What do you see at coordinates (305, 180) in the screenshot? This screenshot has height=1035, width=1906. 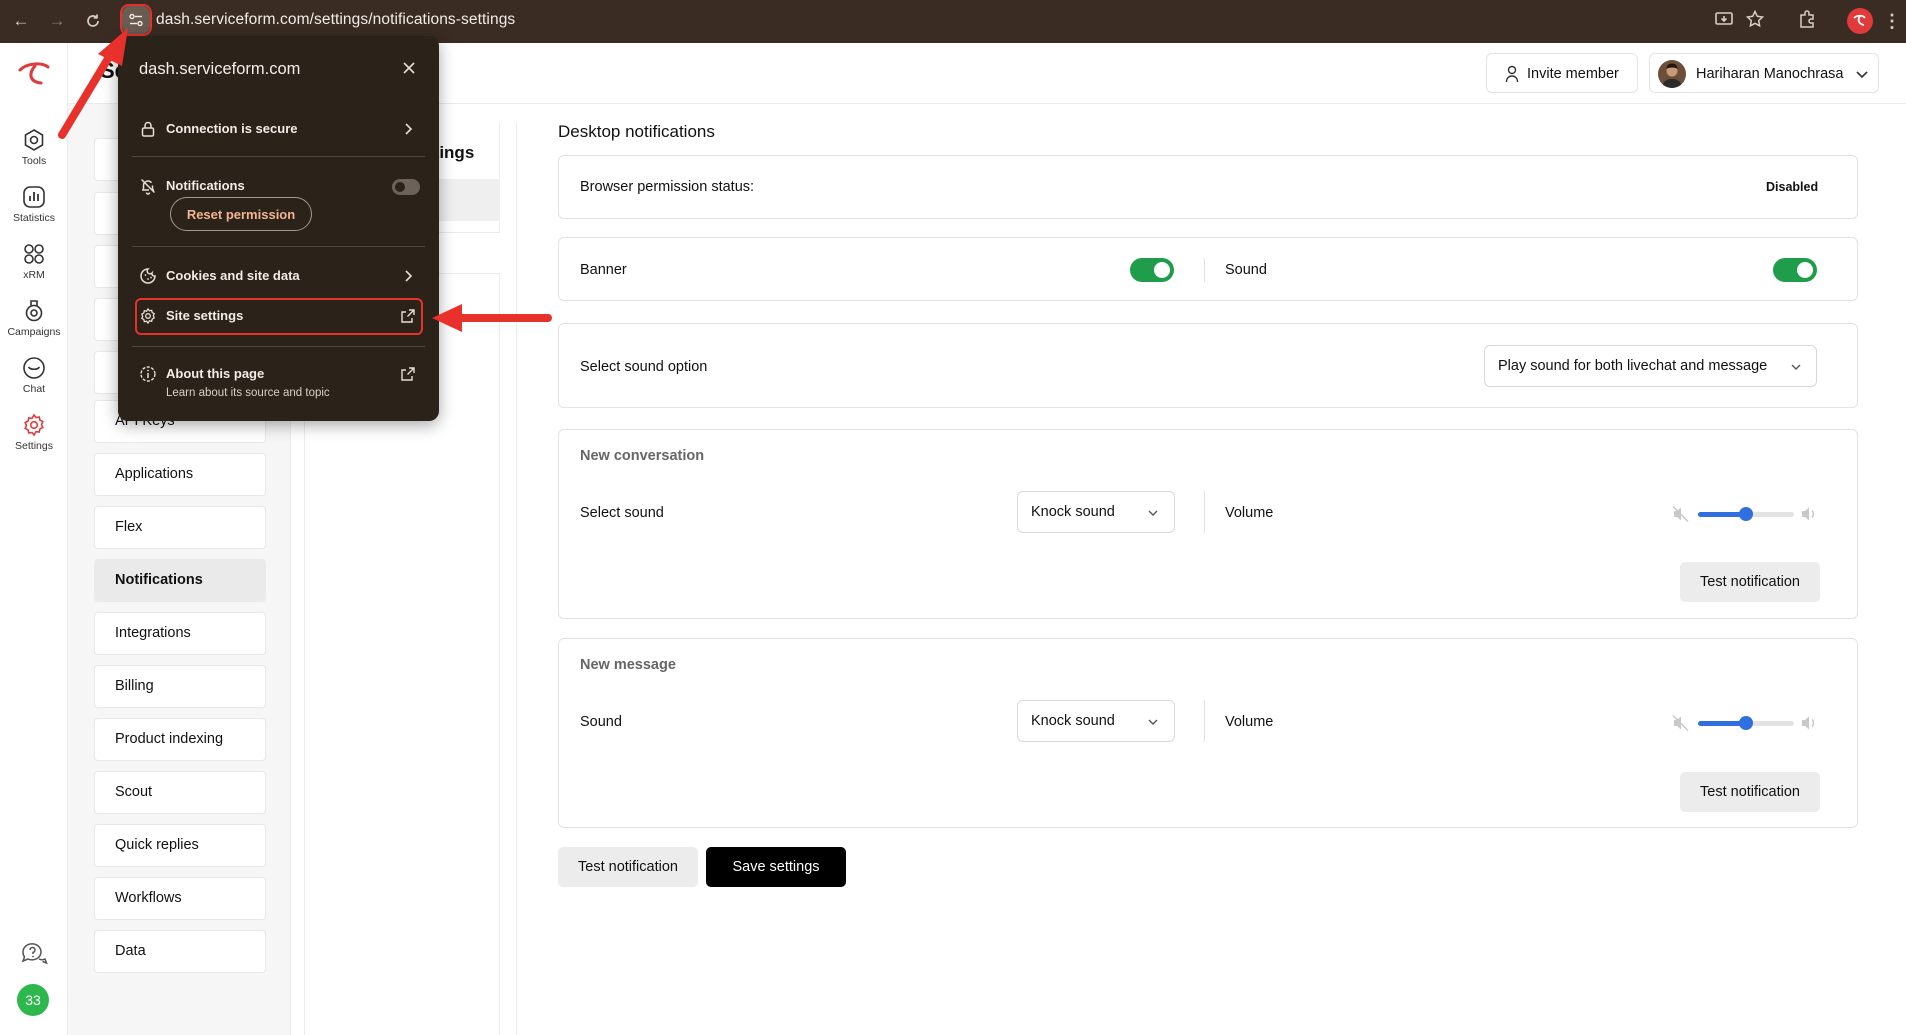 I see `annotation-arrows` at bounding box center [305, 180].